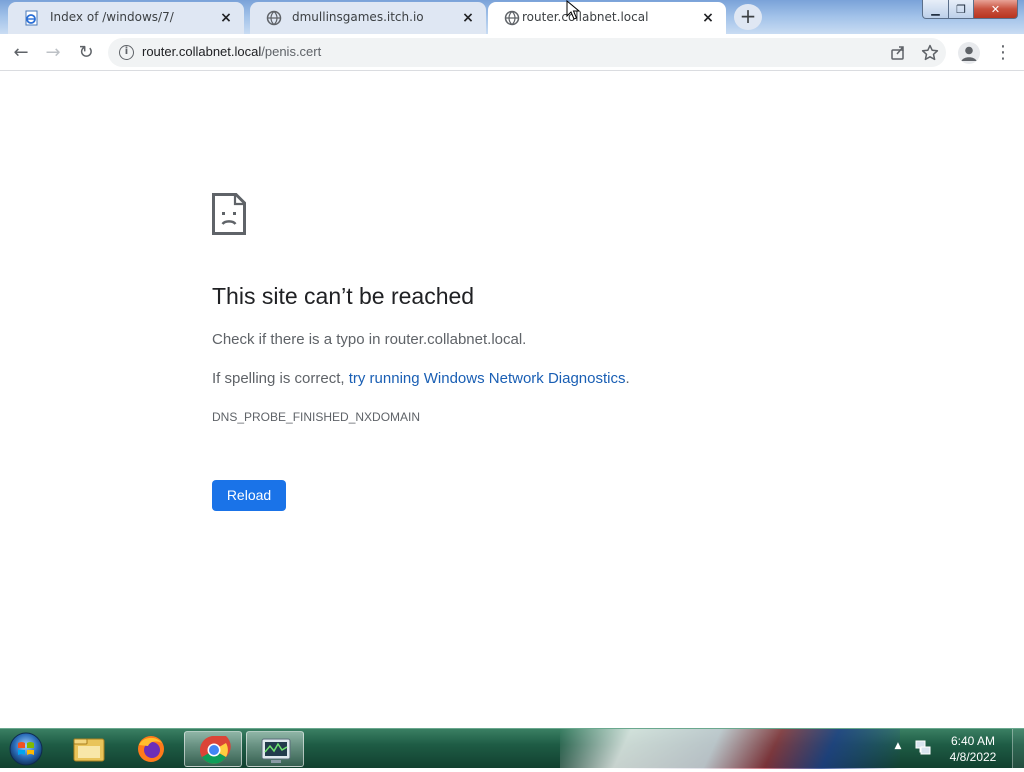  Describe the element at coordinates (487, 378) in the screenshot. I see `network-diagnostics-link: try running Windows Network Diagnostics` at that location.